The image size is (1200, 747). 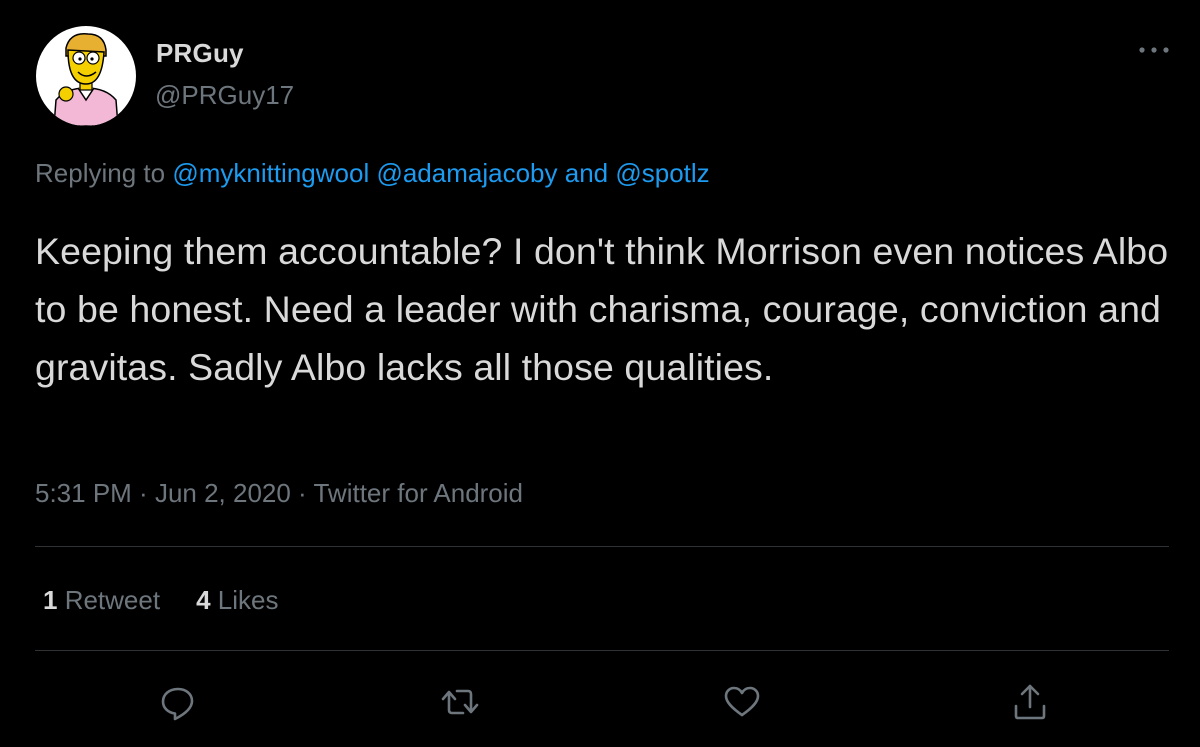 I want to click on like-button, so click(x=742, y=702).